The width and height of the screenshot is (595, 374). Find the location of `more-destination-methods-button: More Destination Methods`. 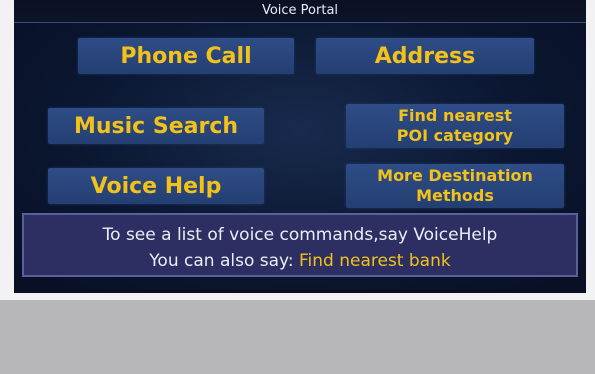

more-destination-methods-button: More Destination Methods is located at coordinates (455, 186).